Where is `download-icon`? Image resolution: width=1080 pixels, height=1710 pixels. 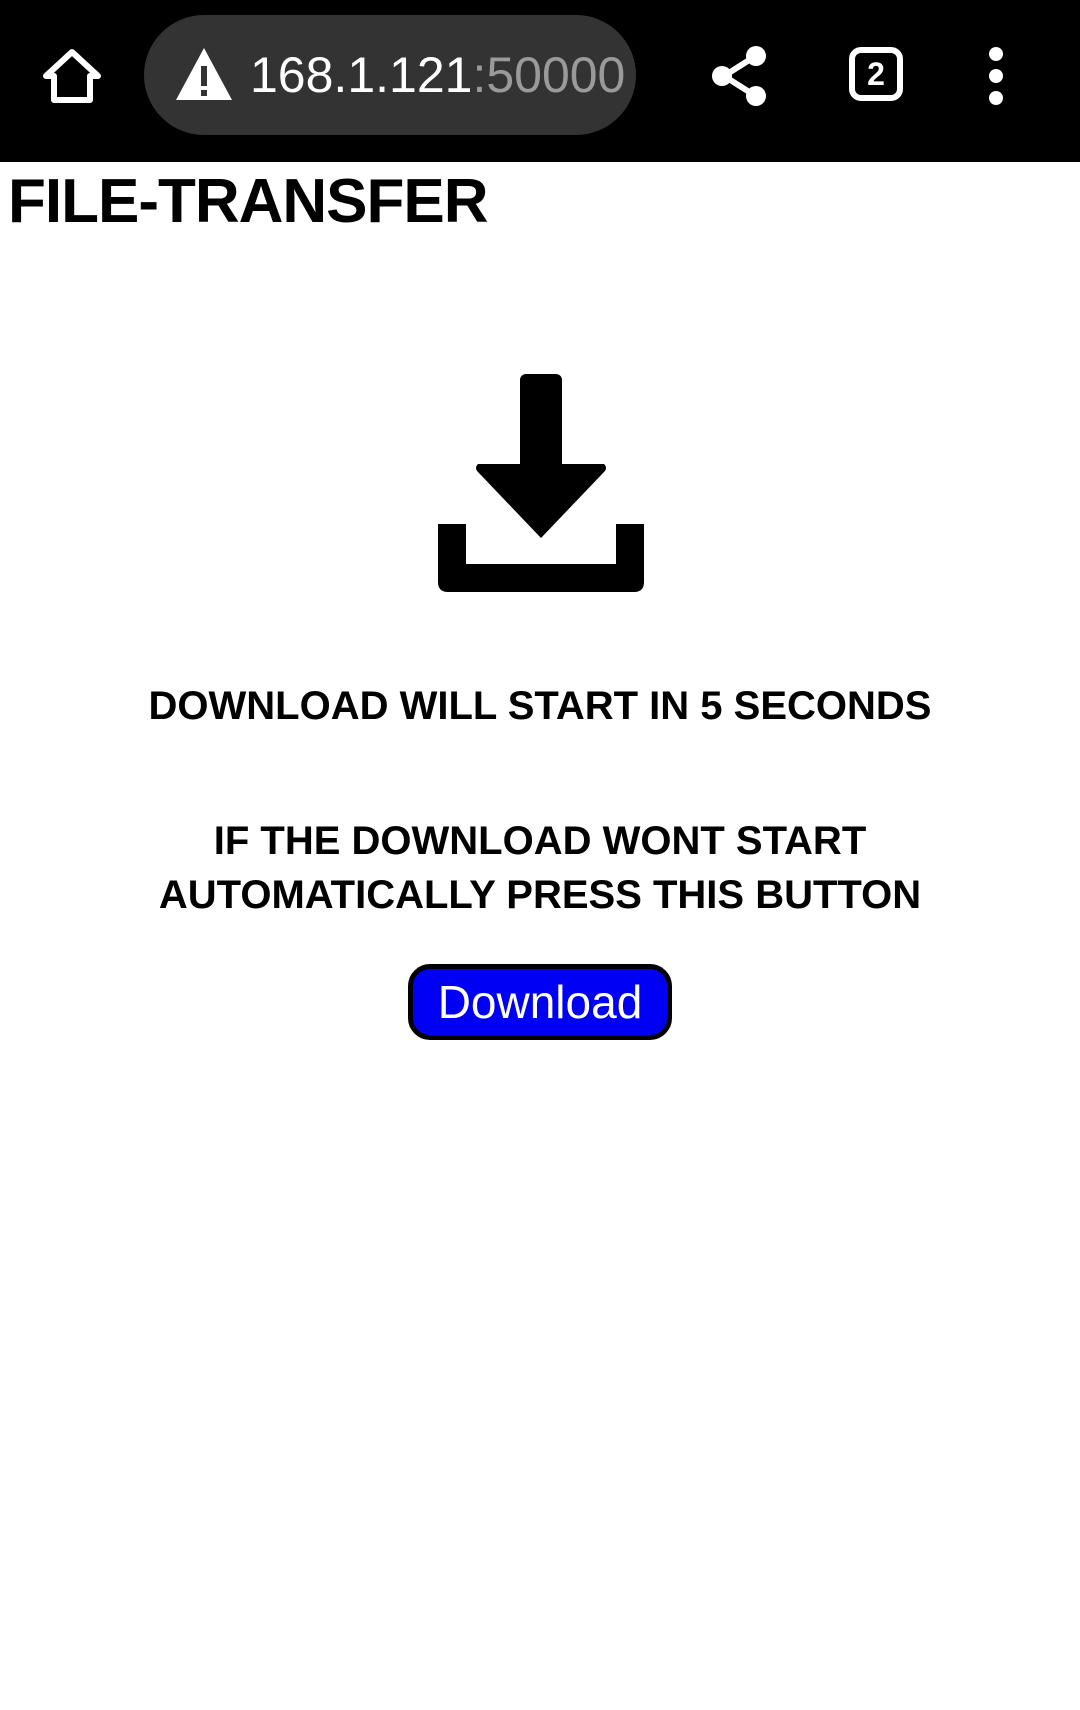
download-icon is located at coordinates (541, 483).